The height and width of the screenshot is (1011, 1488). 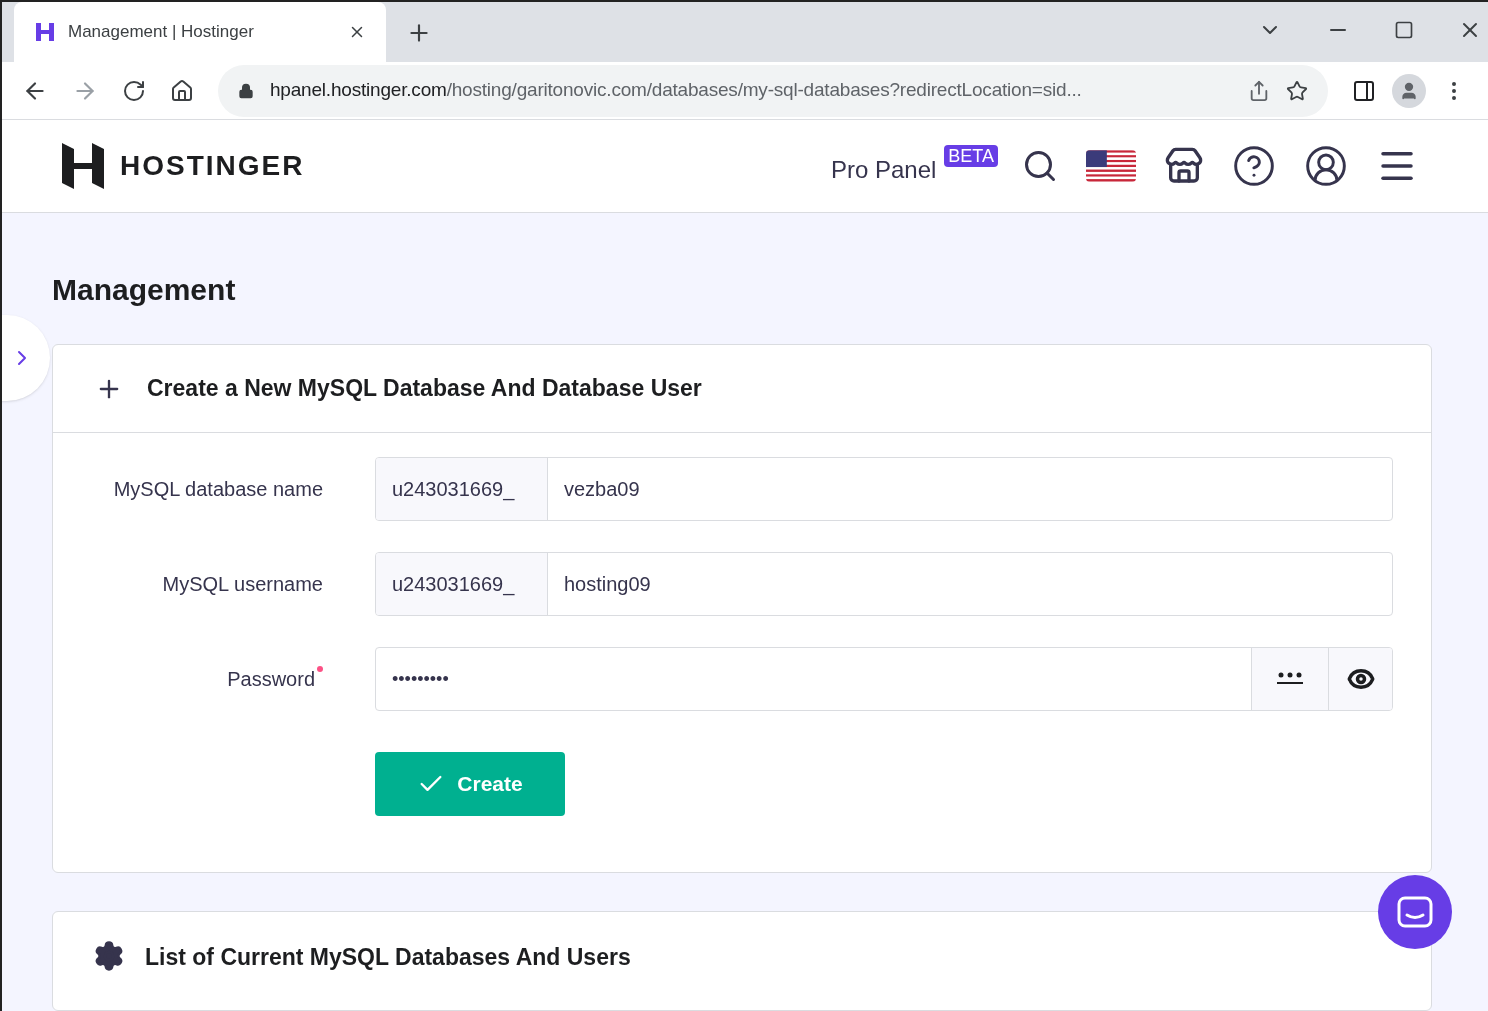 What do you see at coordinates (602, 489) in the screenshot?
I see `field-value: vezba09` at bounding box center [602, 489].